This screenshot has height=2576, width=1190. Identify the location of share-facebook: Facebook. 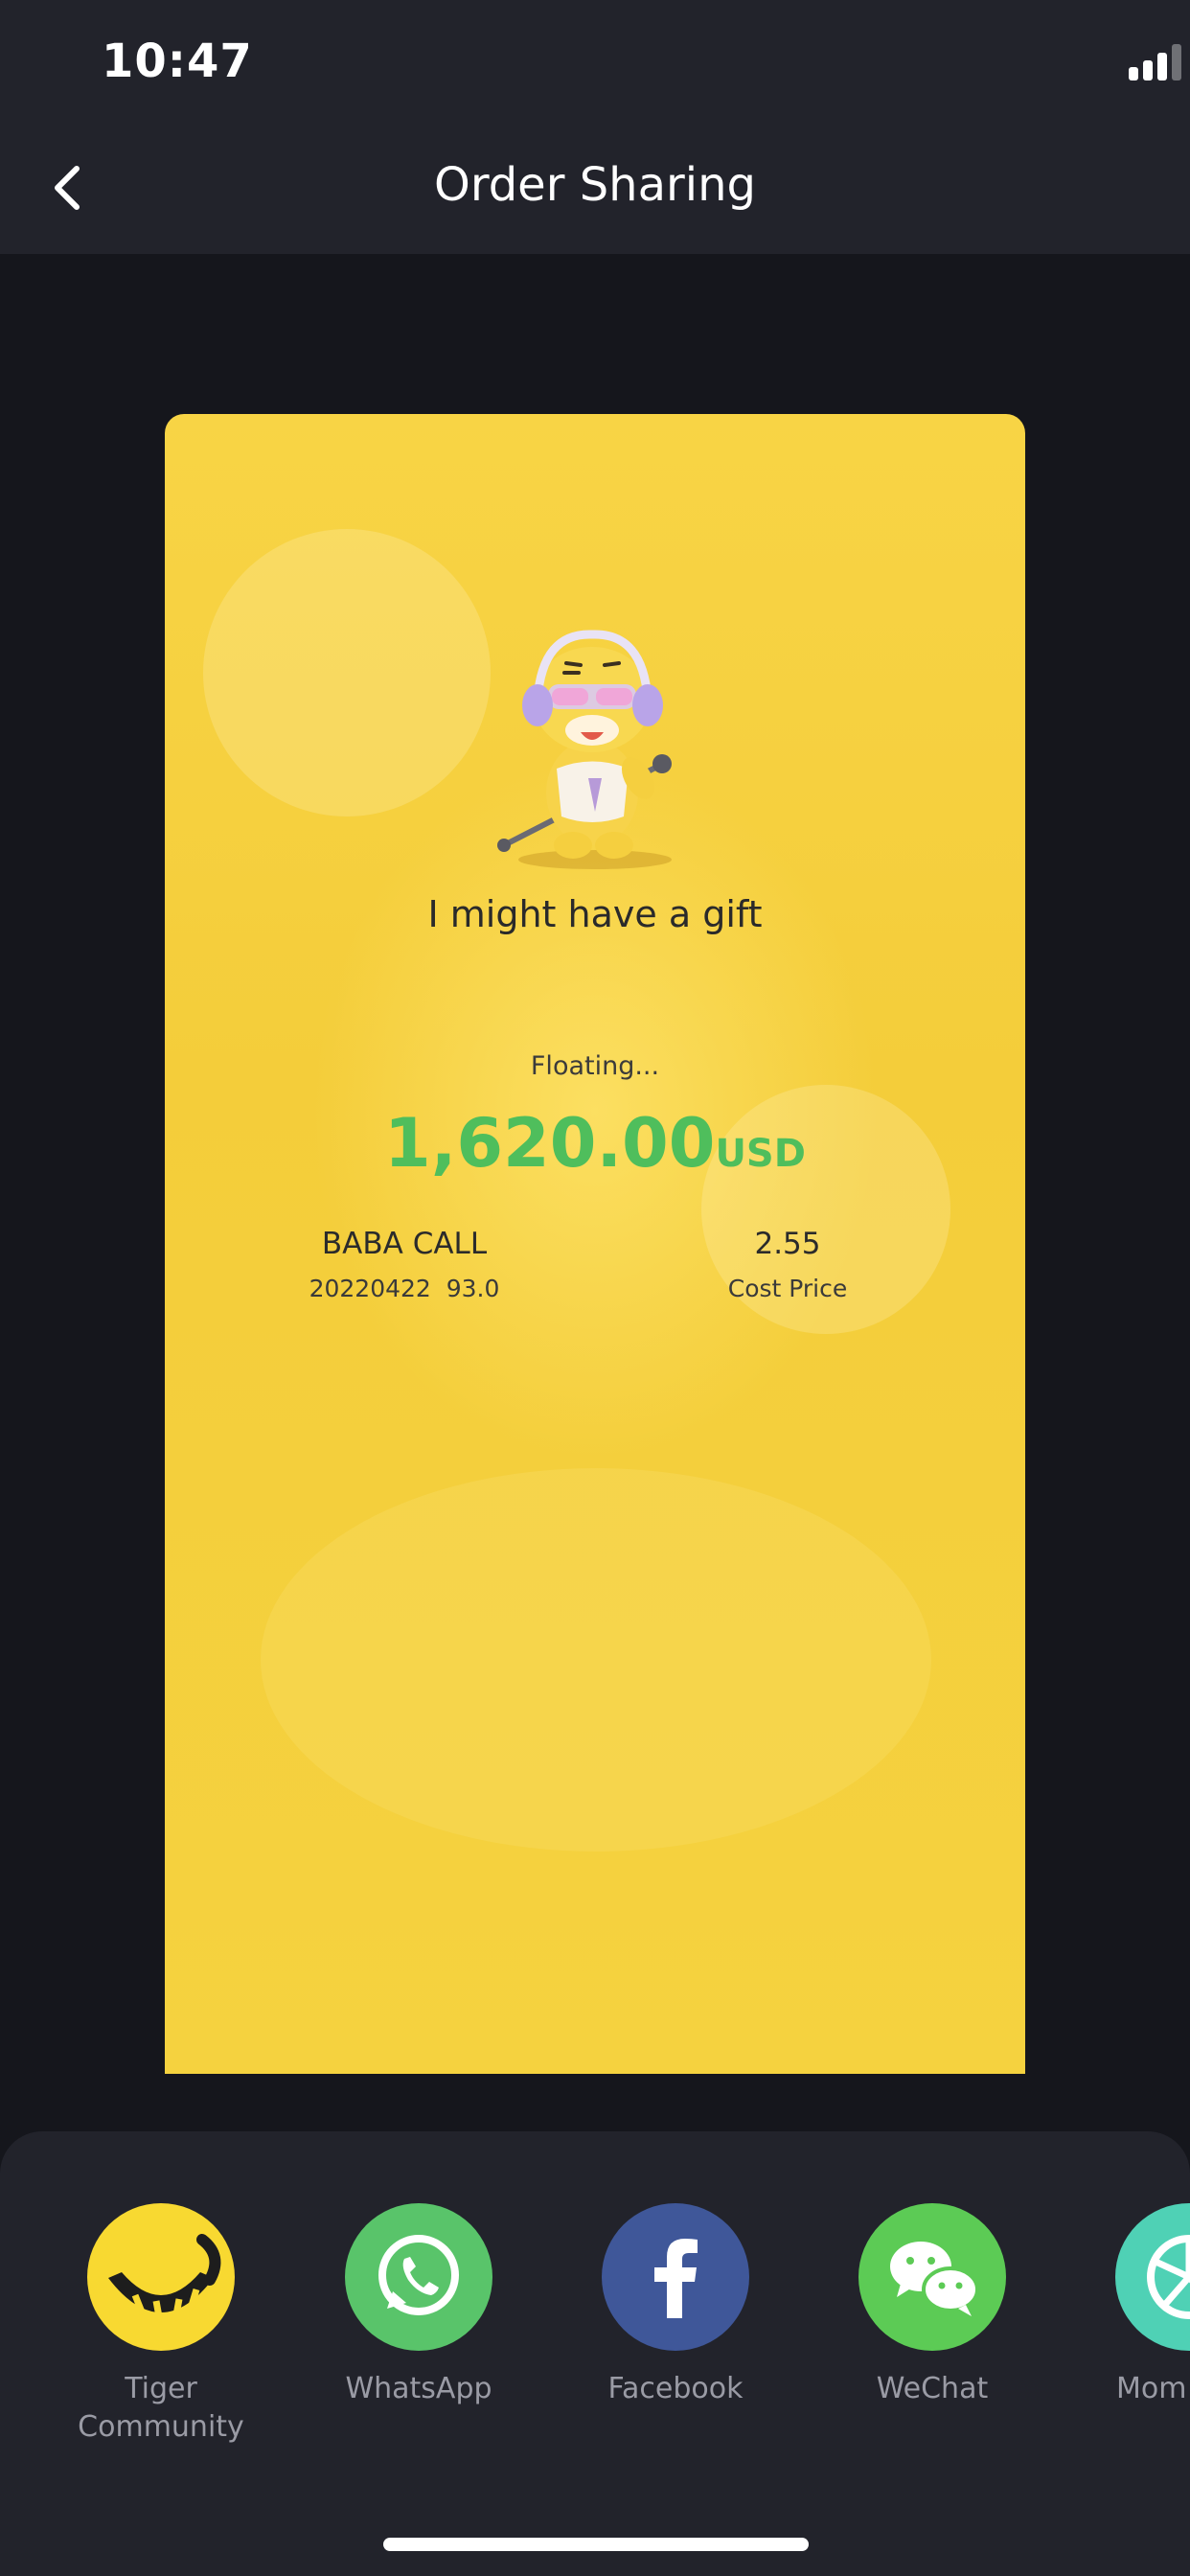
(676, 2305).